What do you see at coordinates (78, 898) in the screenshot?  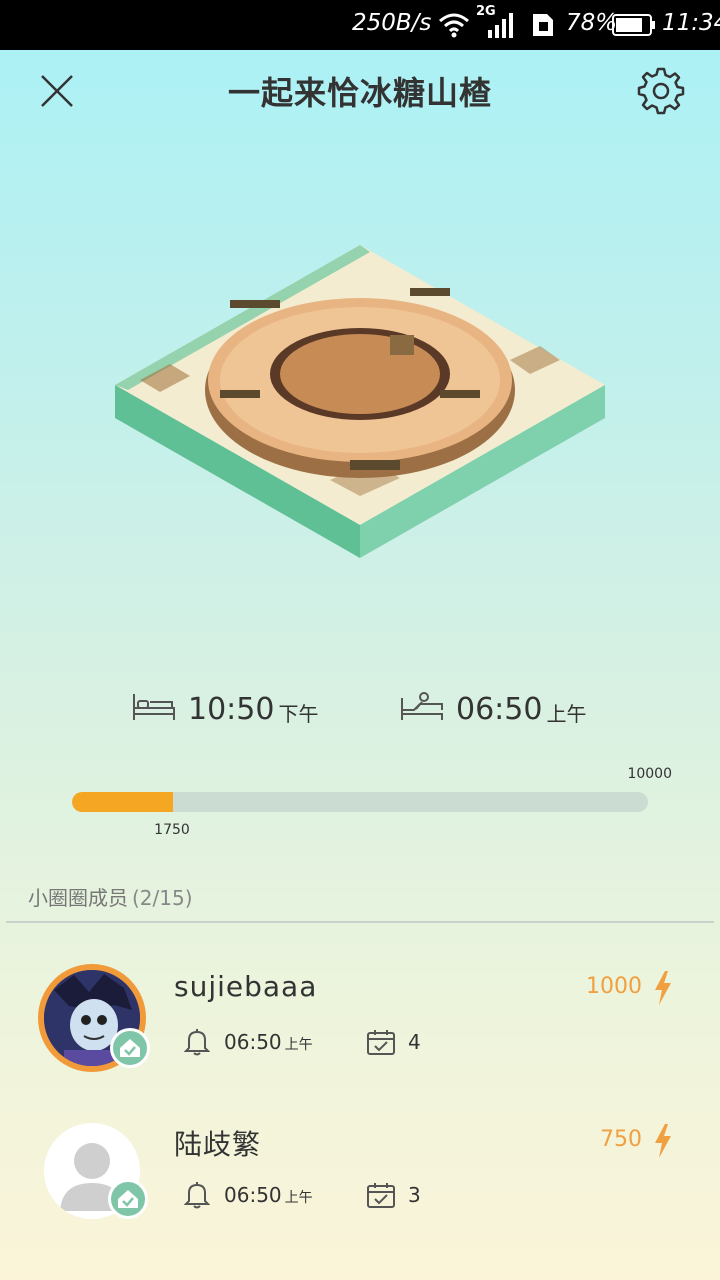 I see `members-label: 小圈圈成员` at bounding box center [78, 898].